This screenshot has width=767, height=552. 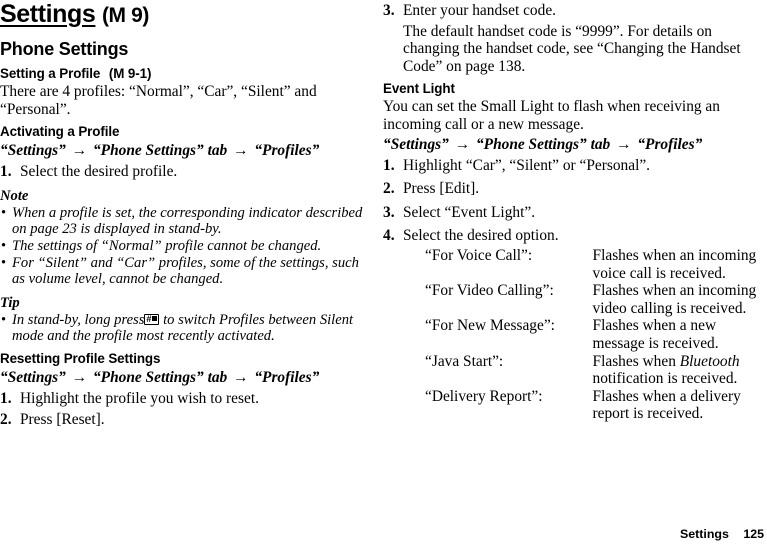 I want to click on hash-key-label: #, so click(x=149, y=318).